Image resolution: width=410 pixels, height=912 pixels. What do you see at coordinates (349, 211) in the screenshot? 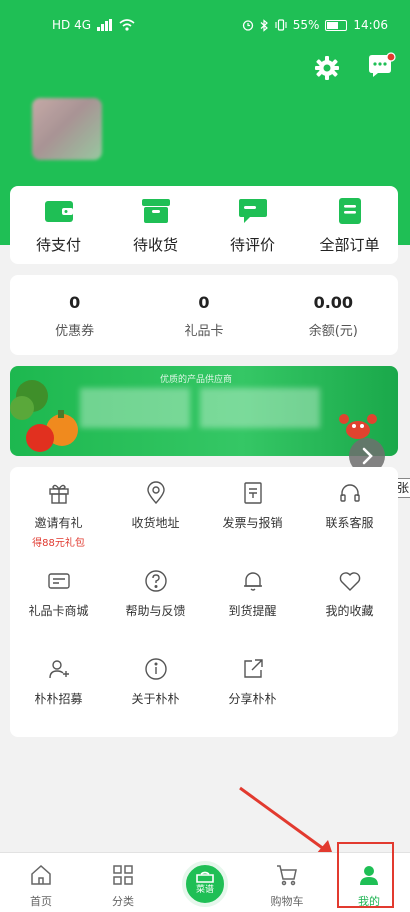
I see `list-icon` at bounding box center [349, 211].